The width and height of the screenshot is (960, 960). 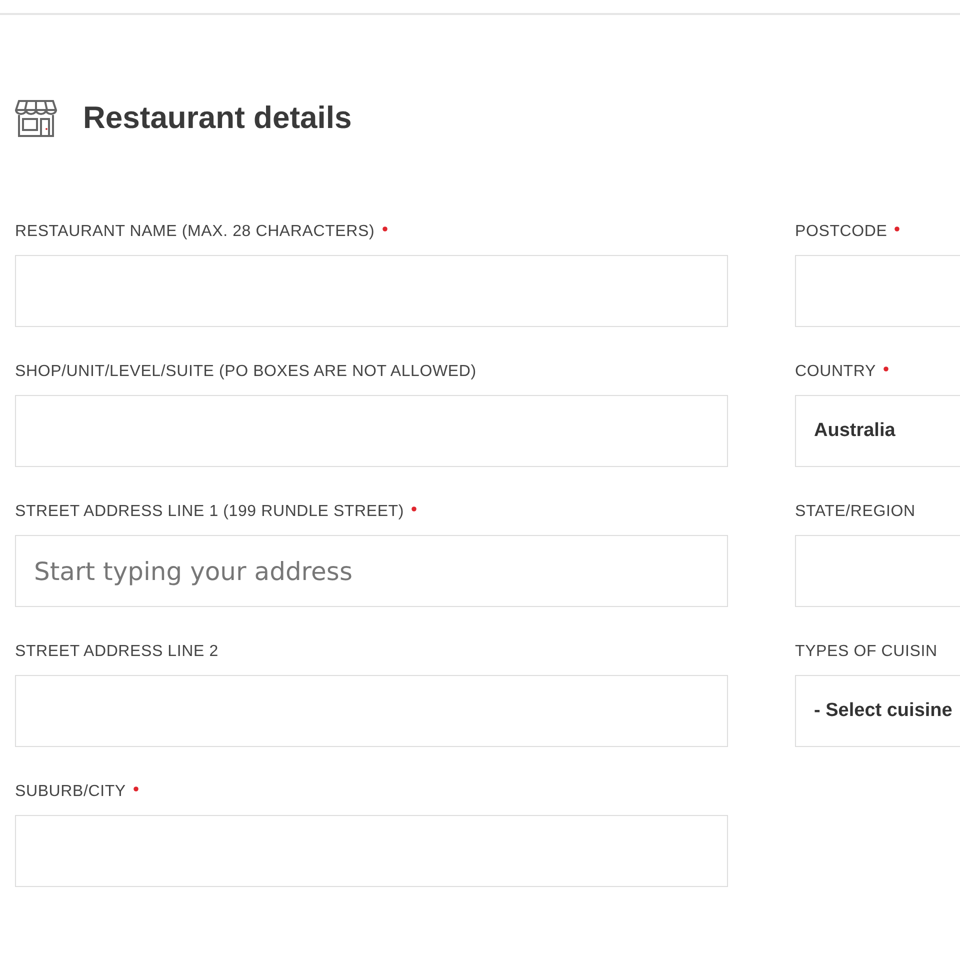 I want to click on field-label: RESTAURANT NAME (MAX. 28 CHARACTERS), so click(x=195, y=232).